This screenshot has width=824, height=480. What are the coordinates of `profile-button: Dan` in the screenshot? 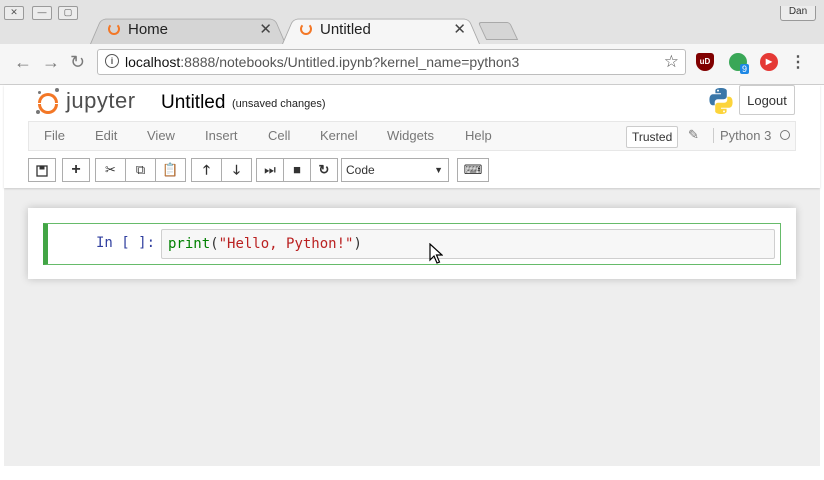 It's located at (798, 13).